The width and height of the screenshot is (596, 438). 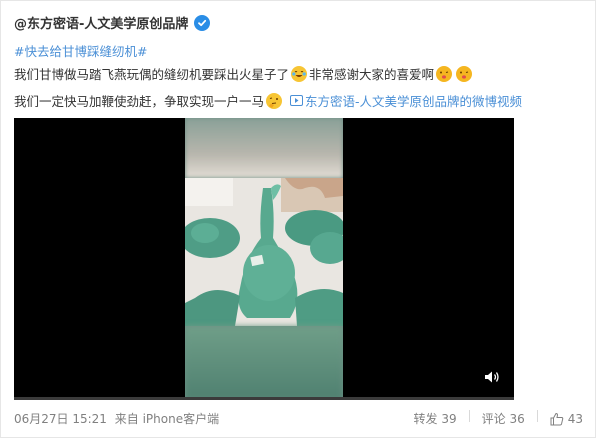 What do you see at coordinates (299, 73) in the screenshot?
I see `laugh-cry-emoji` at bounding box center [299, 73].